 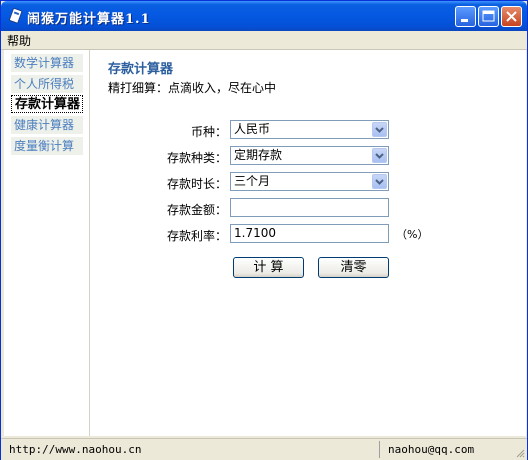 What do you see at coordinates (47, 243) in the screenshot?
I see `sidebar: 数学计算器 个人所得税 存款计算器 健康计算器 度量衡计算` at bounding box center [47, 243].